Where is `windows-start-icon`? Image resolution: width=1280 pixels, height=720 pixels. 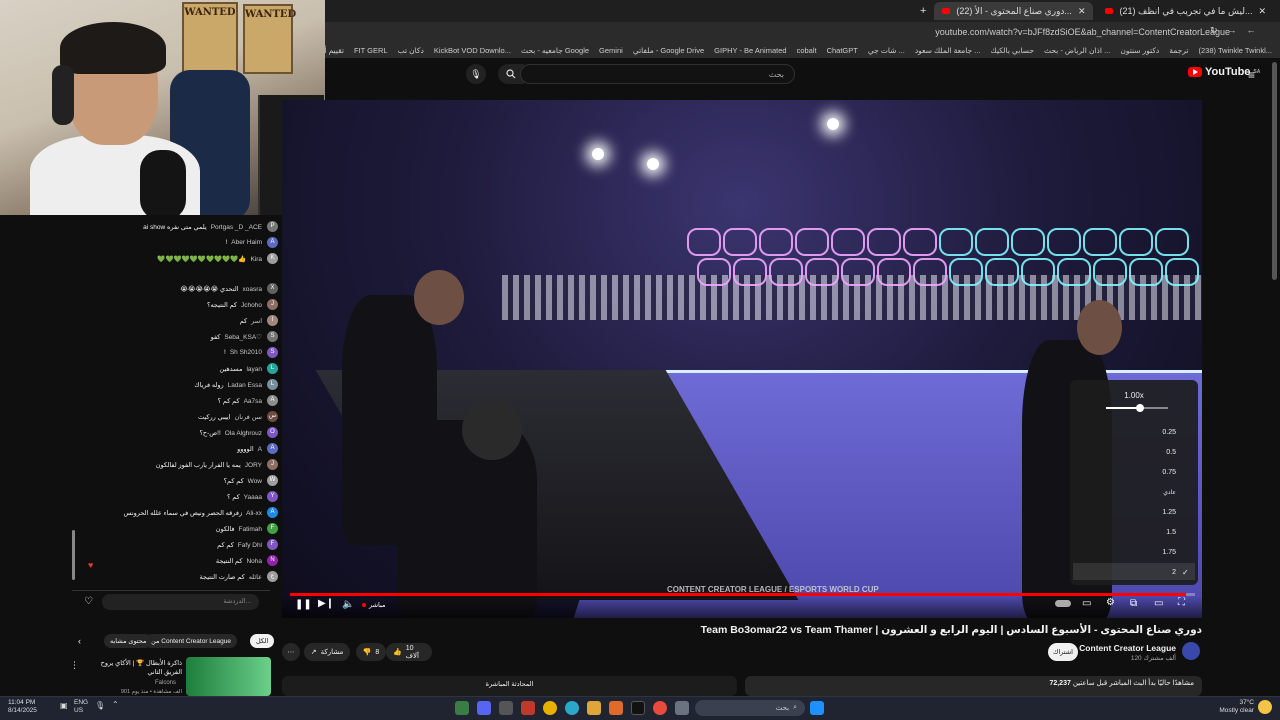
windows-start-icon is located at coordinates (817, 708).